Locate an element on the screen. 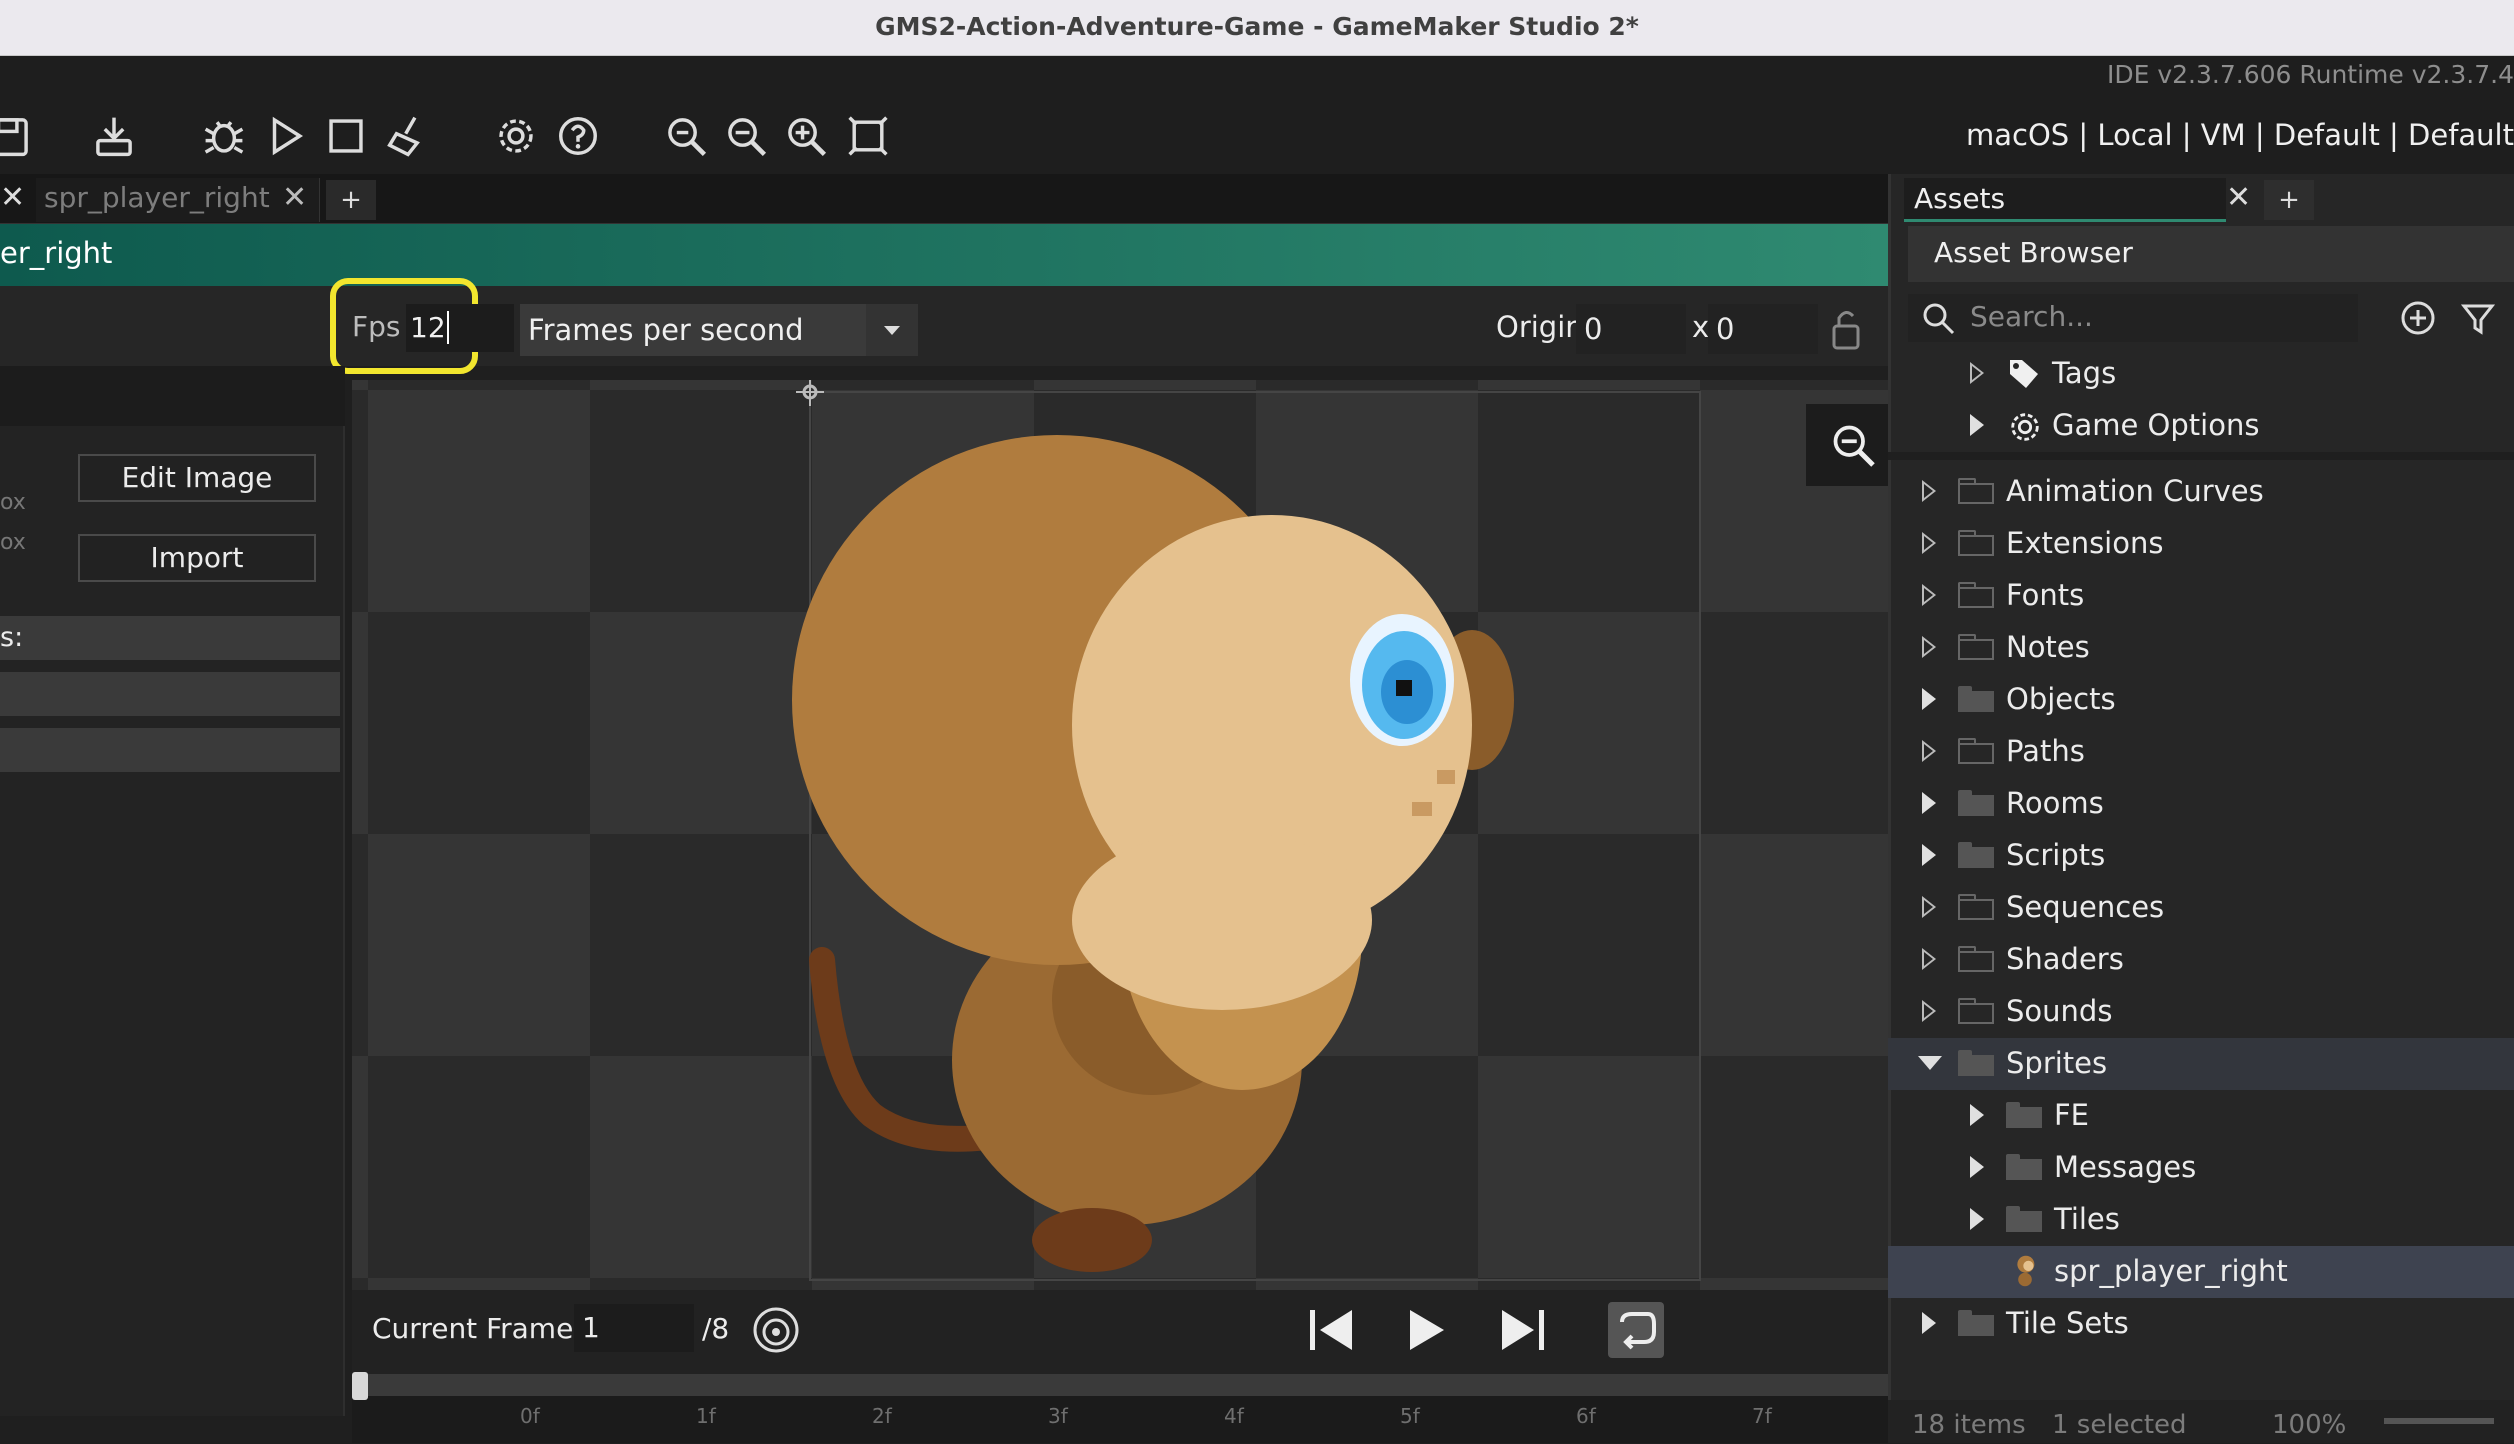 Image resolution: width=2514 pixels, height=1444 pixels. asset-folder-objects: Objects is located at coordinates (2201, 700).